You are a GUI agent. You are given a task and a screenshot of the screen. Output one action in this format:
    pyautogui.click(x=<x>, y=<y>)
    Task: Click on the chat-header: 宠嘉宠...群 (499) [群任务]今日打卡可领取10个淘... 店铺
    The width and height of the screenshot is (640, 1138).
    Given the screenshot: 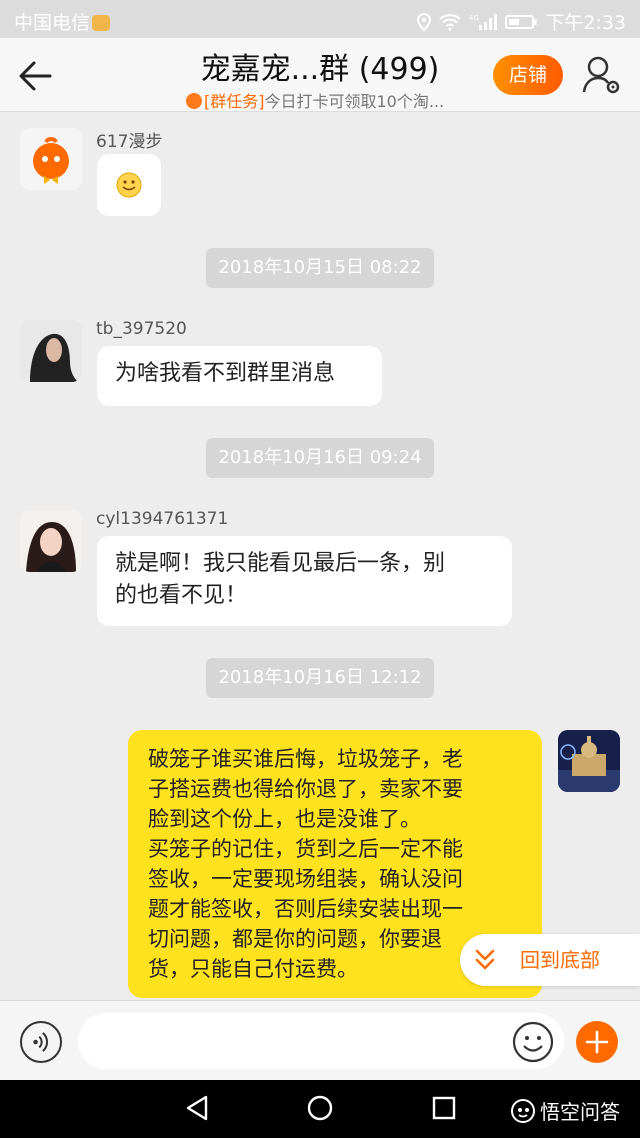 What is the action you would take?
    pyautogui.click(x=320, y=75)
    